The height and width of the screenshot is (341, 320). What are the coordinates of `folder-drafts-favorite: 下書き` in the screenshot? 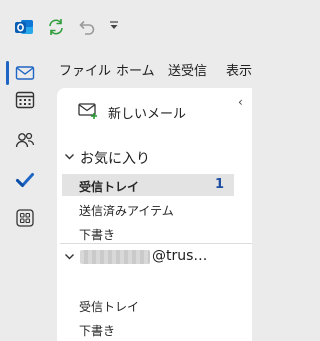 It's located at (148, 233).